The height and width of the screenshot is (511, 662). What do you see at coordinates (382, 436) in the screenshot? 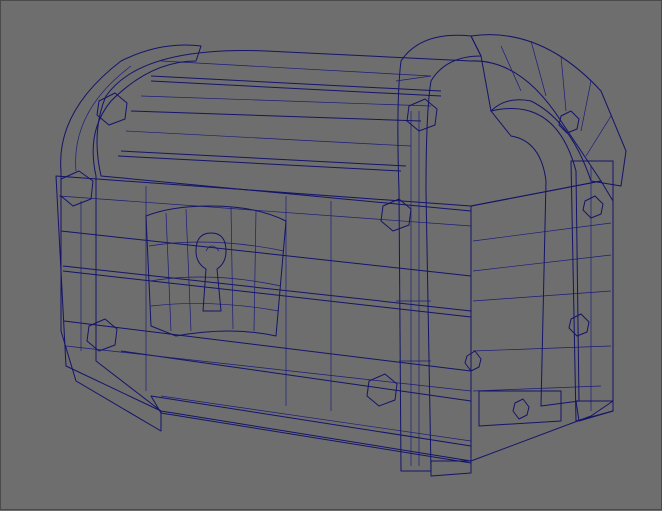
I see `chest-base` at bounding box center [382, 436].